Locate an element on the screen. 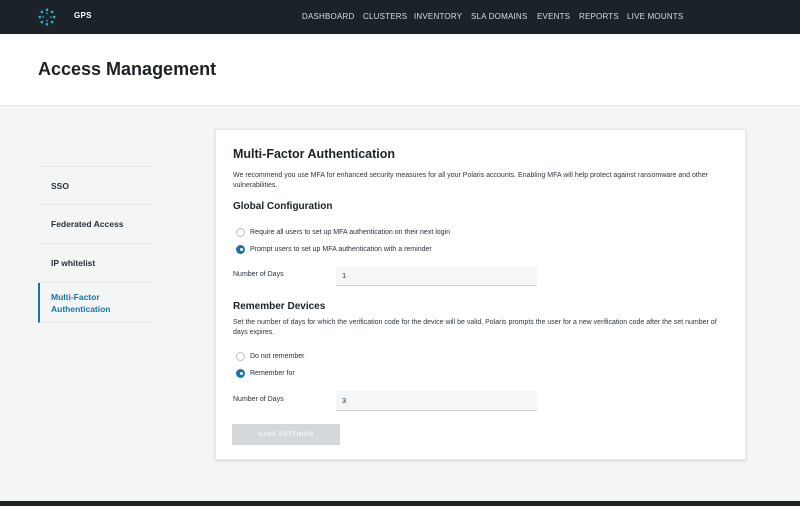  remember-days-input is located at coordinates (436, 401).